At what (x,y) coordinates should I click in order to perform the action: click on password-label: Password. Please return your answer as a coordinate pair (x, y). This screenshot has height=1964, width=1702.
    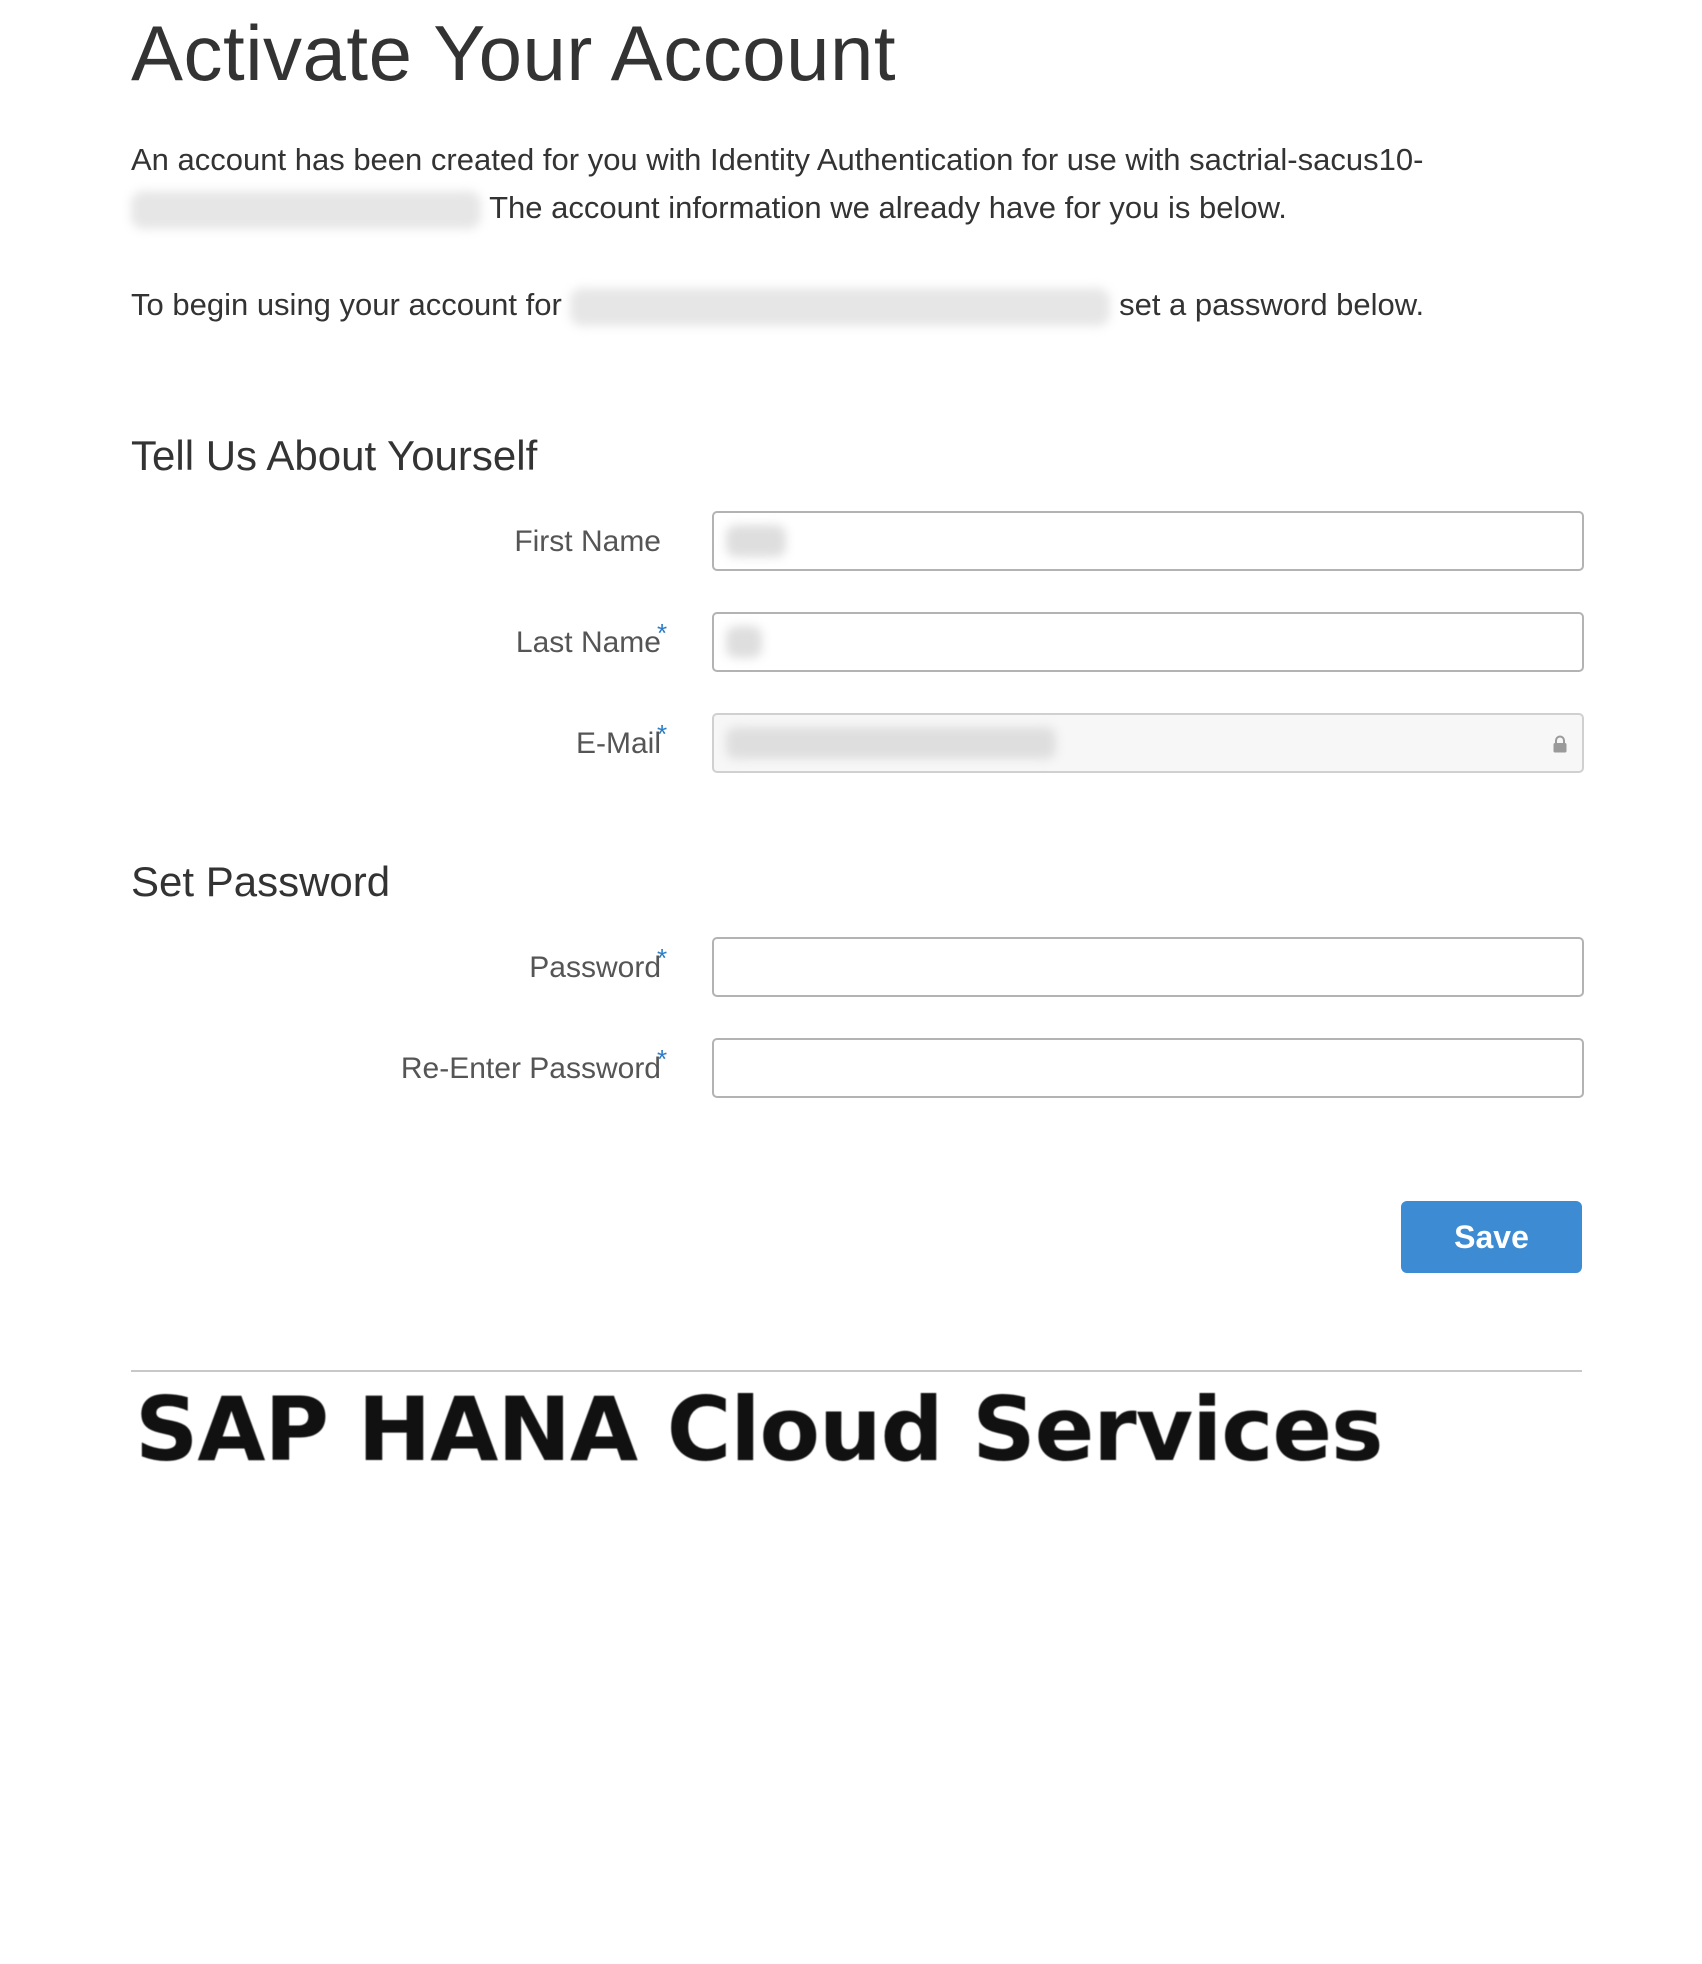
    Looking at the image, I should click on (595, 967).